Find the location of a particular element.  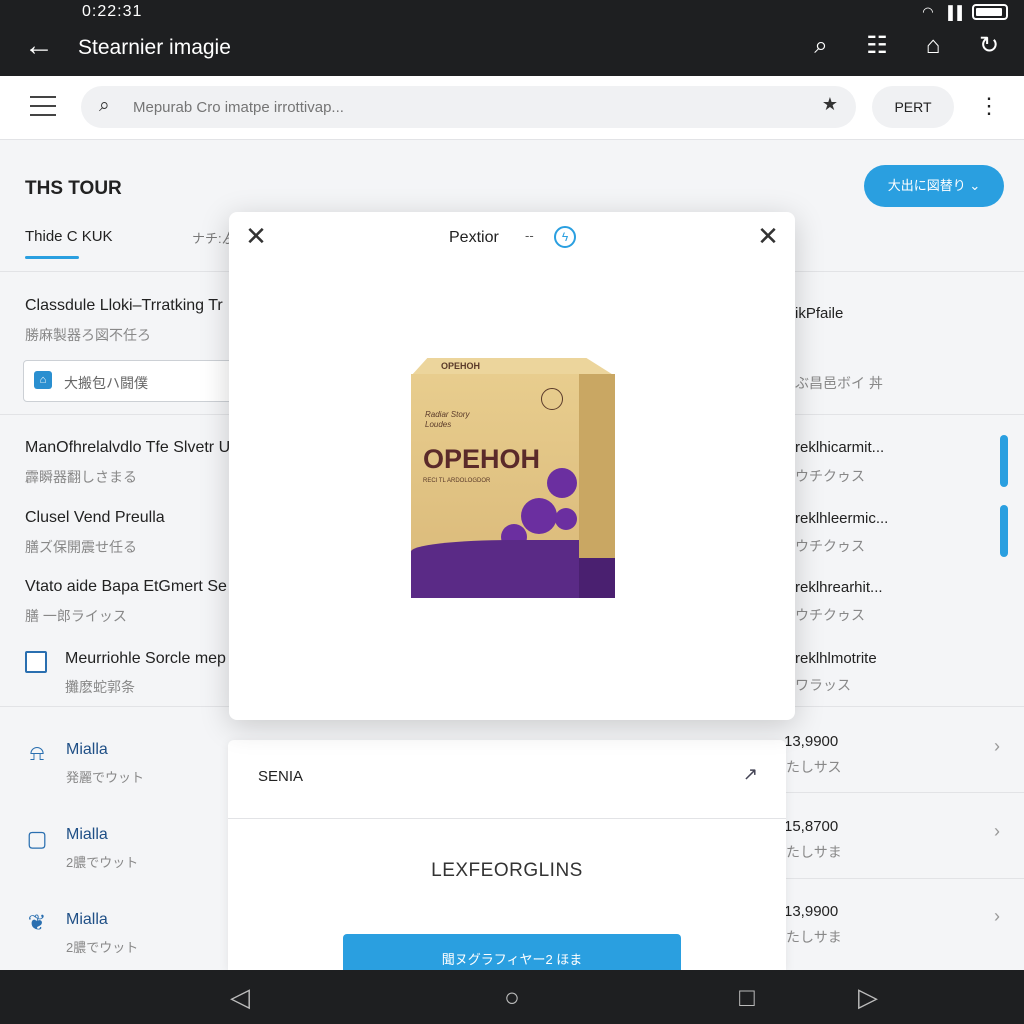

box-side-purple is located at coordinates (597, 578).